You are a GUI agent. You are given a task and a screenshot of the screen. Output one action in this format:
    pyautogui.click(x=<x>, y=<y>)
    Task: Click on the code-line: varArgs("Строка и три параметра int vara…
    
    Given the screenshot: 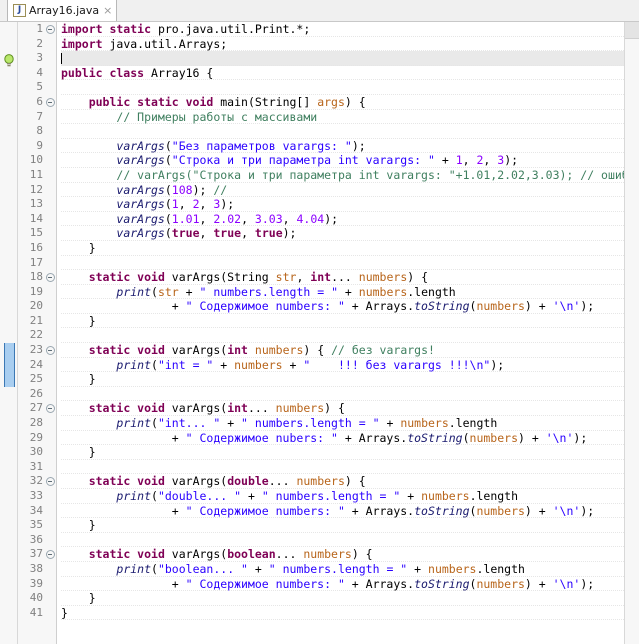 What is the action you would take?
    pyautogui.click(x=342, y=160)
    